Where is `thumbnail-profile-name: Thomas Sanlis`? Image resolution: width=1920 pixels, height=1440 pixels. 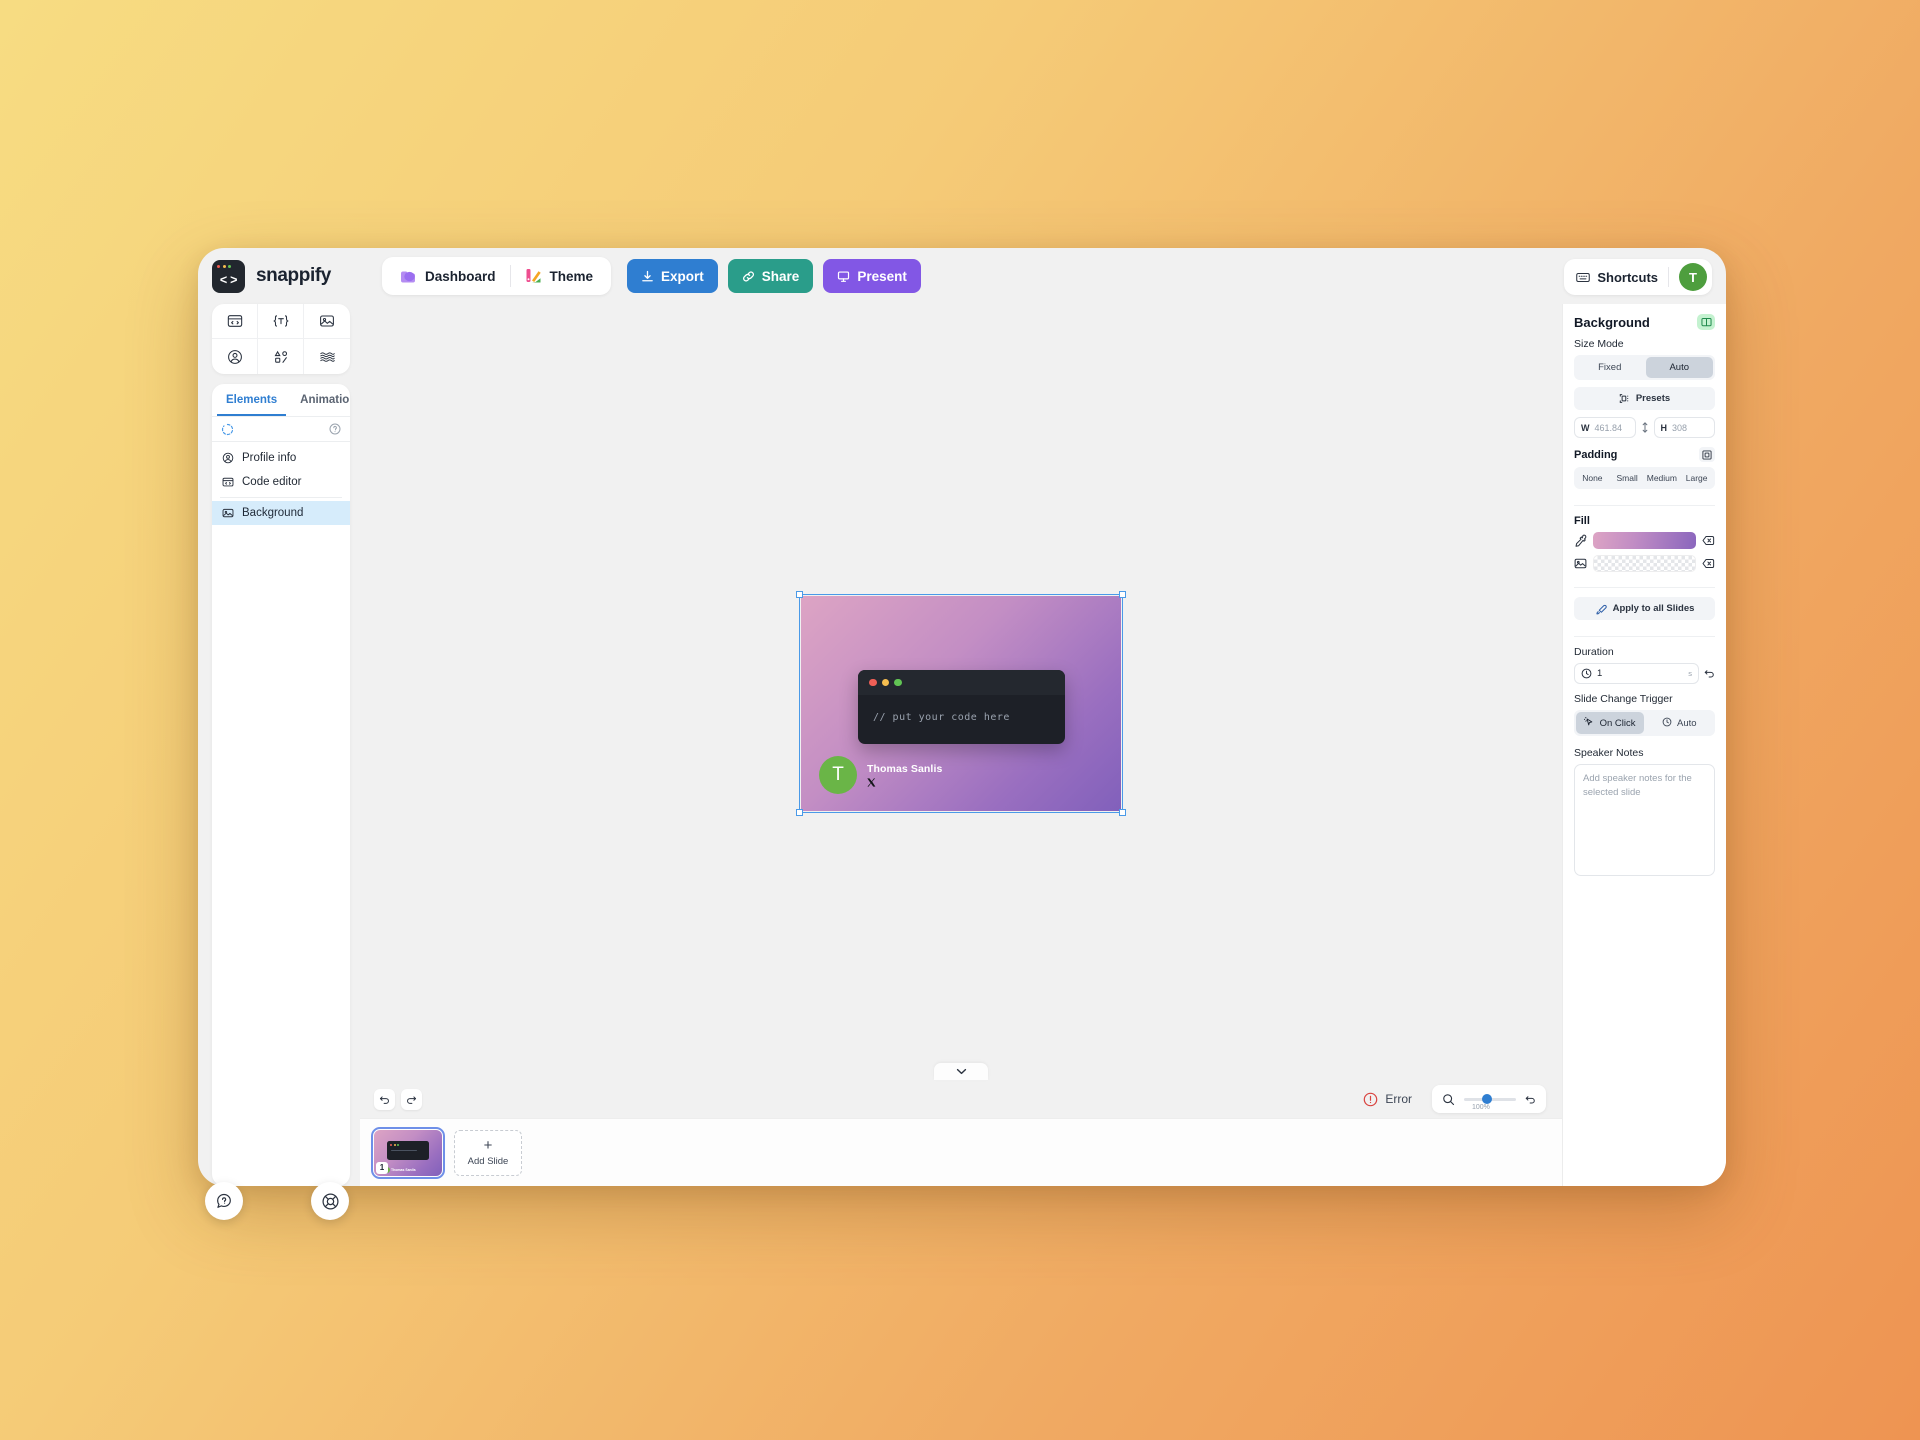 thumbnail-profile-name: Thomas Sanlis is located at coordinates (403, 1170).